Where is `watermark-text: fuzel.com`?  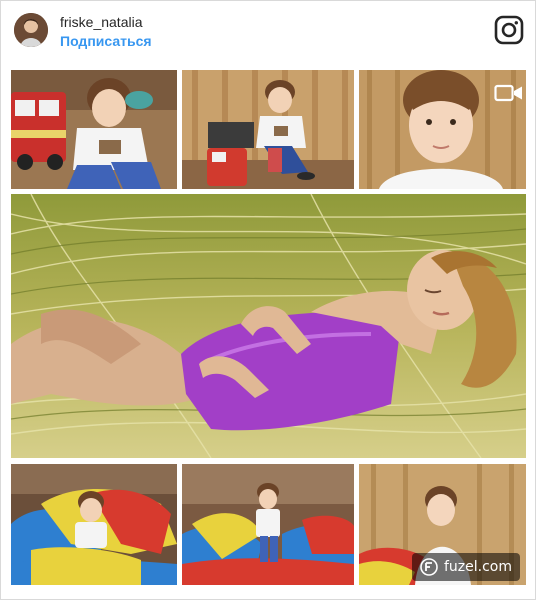 watermark-text: fuzel.com is located at coordinates (478, 567).